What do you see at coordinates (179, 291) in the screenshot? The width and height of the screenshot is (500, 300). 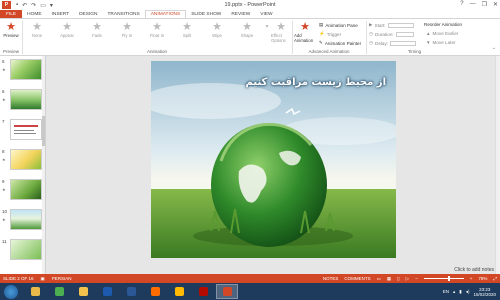 I see `folder-app` at bounding box center [179, 291].